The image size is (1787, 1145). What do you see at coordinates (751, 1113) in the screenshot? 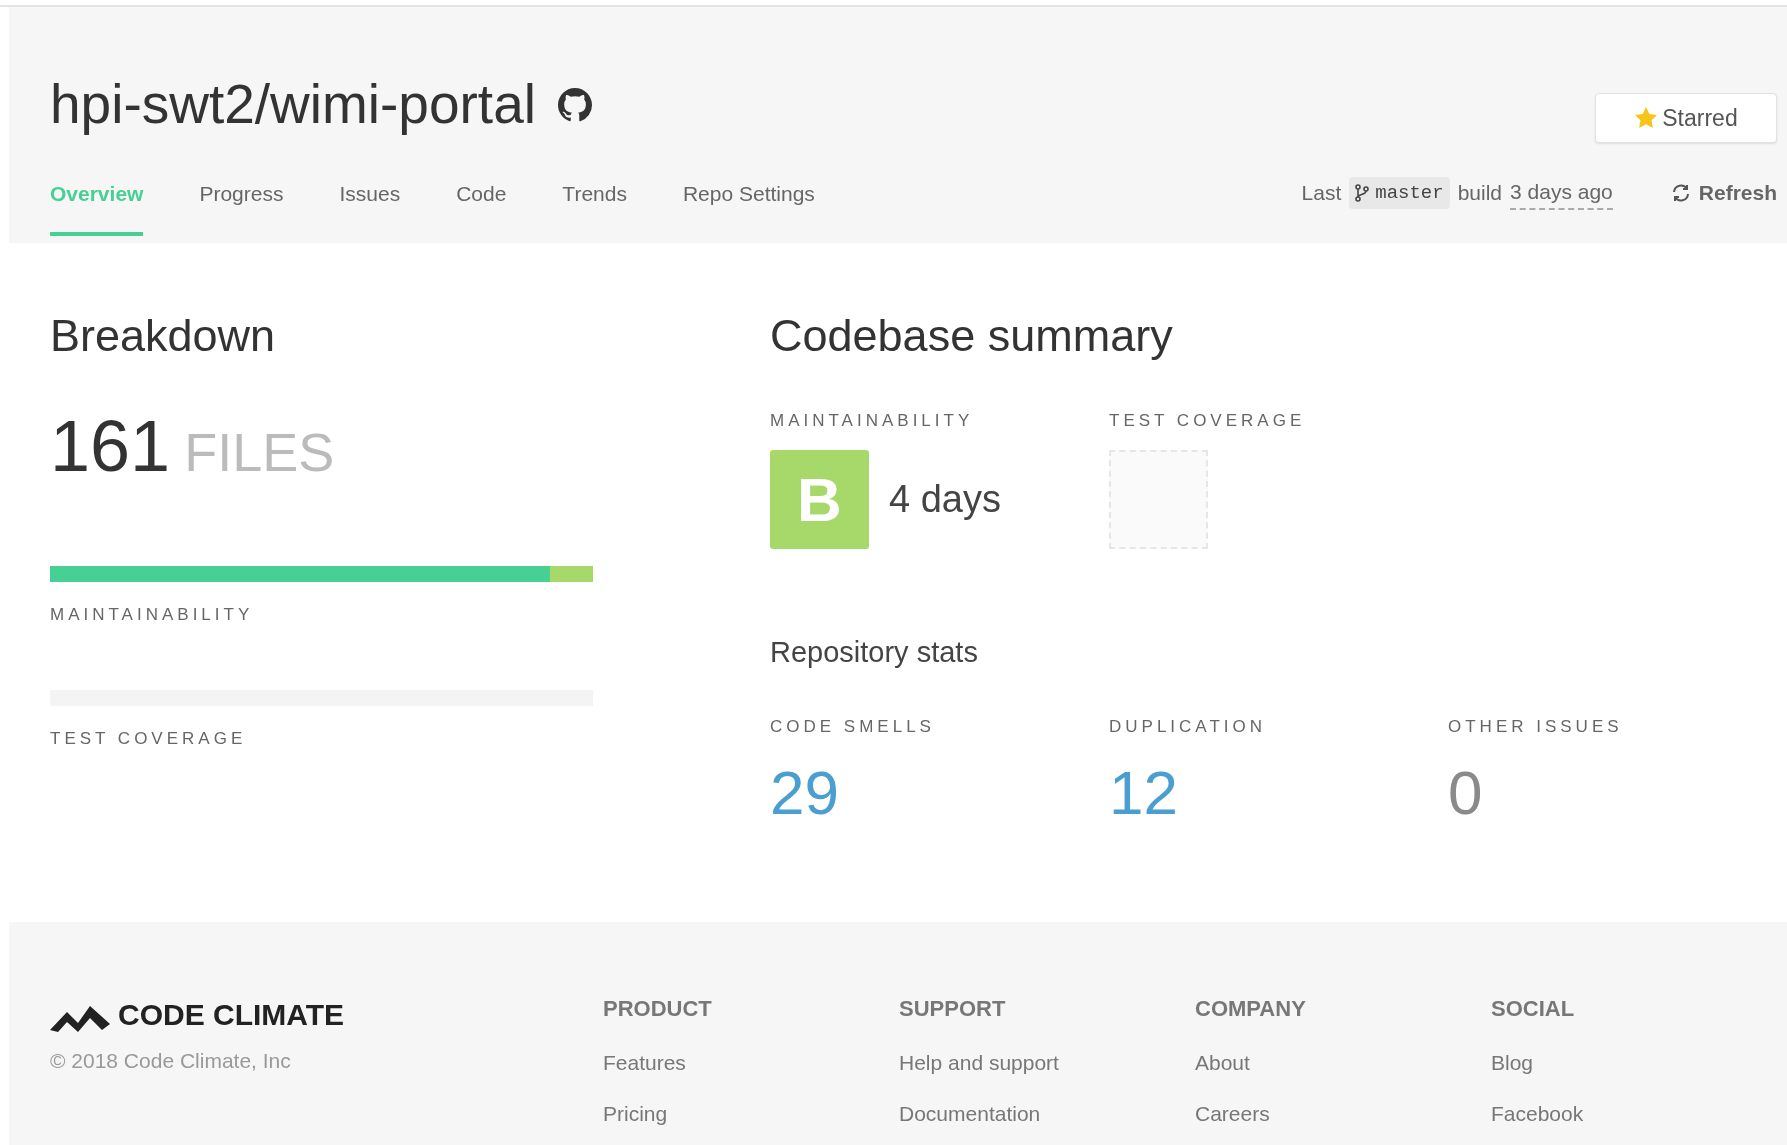
I see `footer-link: Pricing` at bounding box center [751, 1113].